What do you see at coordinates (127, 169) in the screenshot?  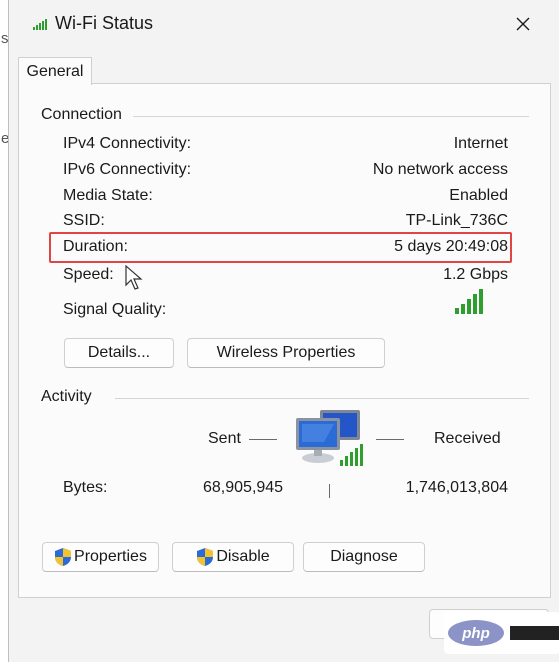 I see `ipv6-label: IPv6 Connectivity:` at bounding box center [127, 169].